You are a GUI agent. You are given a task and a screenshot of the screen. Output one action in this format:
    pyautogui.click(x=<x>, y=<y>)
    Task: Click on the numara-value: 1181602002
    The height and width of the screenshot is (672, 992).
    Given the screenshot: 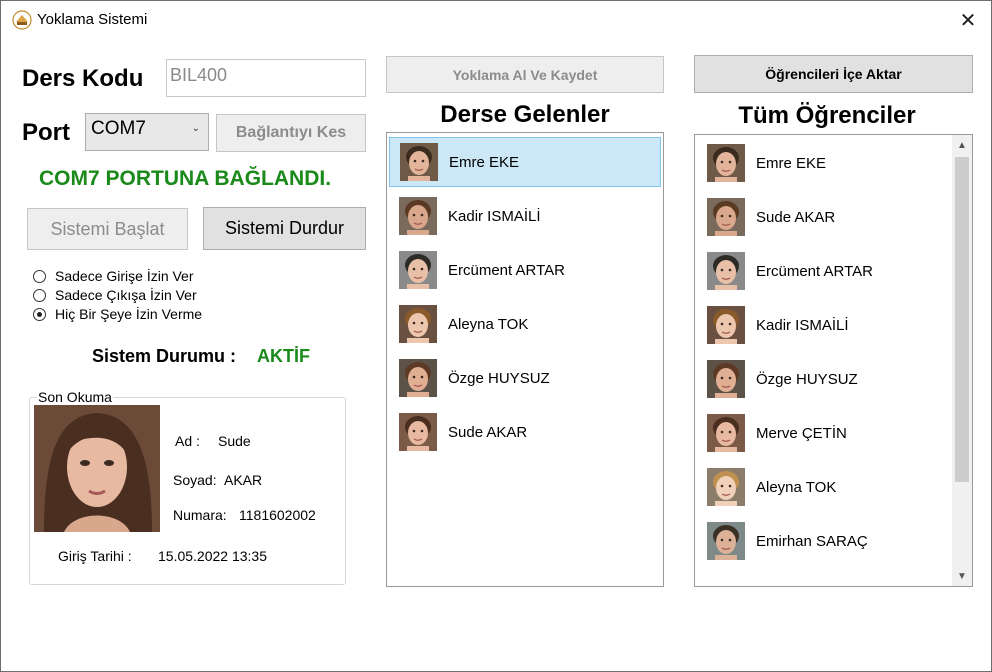 What is the action you would take?
    pyautogui.click(x=277, y=515)
    